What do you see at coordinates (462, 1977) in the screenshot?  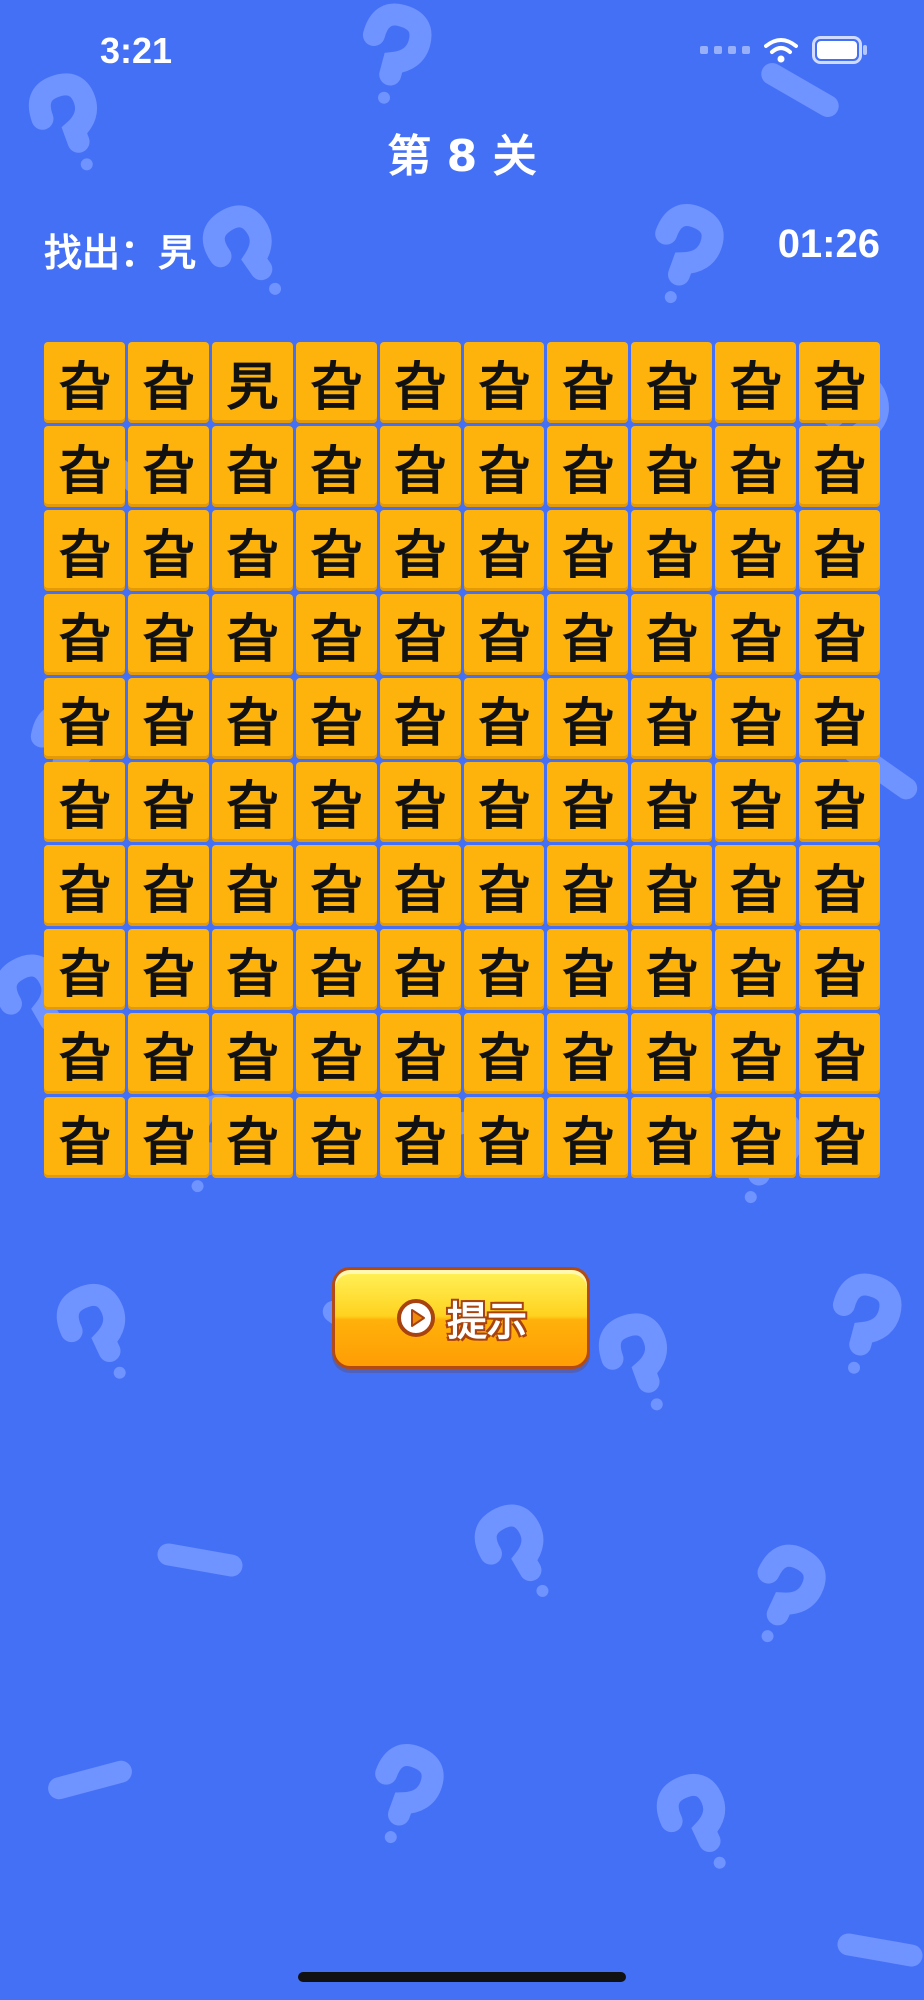 I see `home-indicator` at bounding box center [462, 1977].